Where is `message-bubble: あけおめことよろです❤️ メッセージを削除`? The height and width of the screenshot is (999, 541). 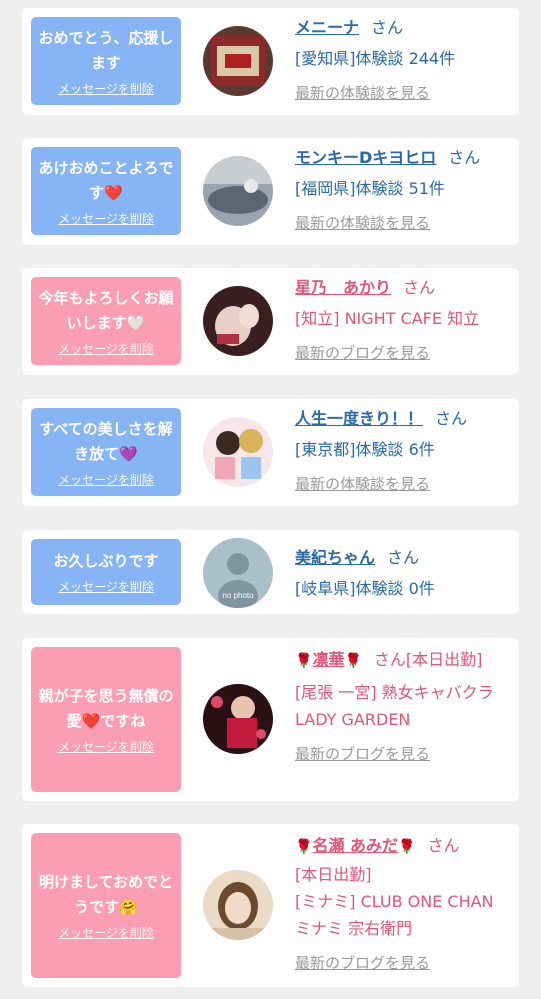
message-bubble: あけおめことよろです❤️ メッセージを削除 is located at coordinates (106, 191).